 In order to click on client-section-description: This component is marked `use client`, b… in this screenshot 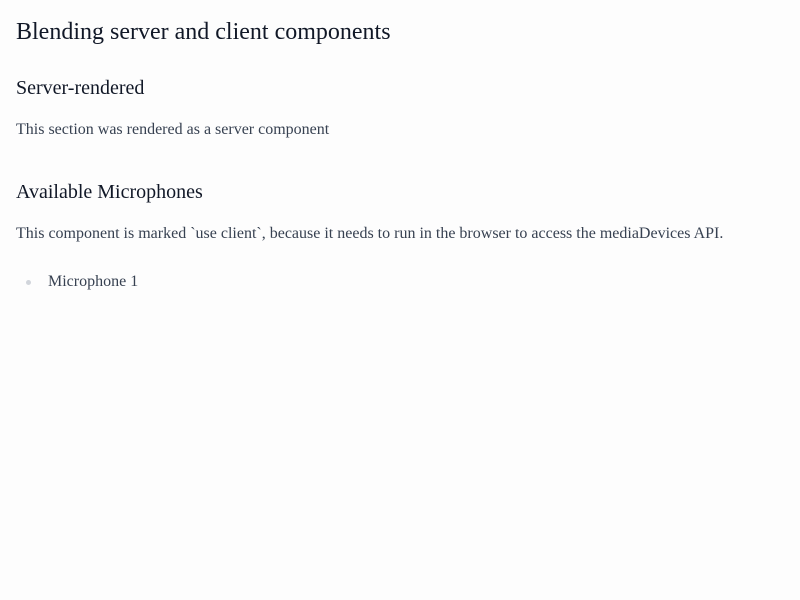, I will do `click(370, 233)`.